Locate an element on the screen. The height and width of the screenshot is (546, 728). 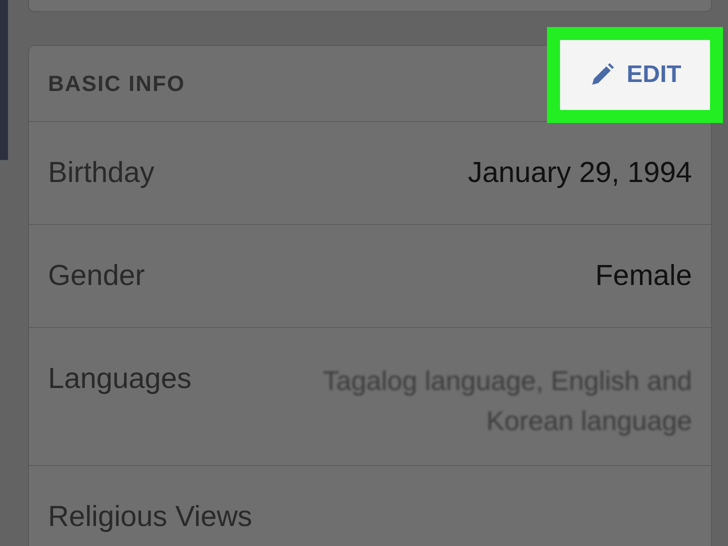
section-title: BASIC INFO is located at coordinates (117, 83).